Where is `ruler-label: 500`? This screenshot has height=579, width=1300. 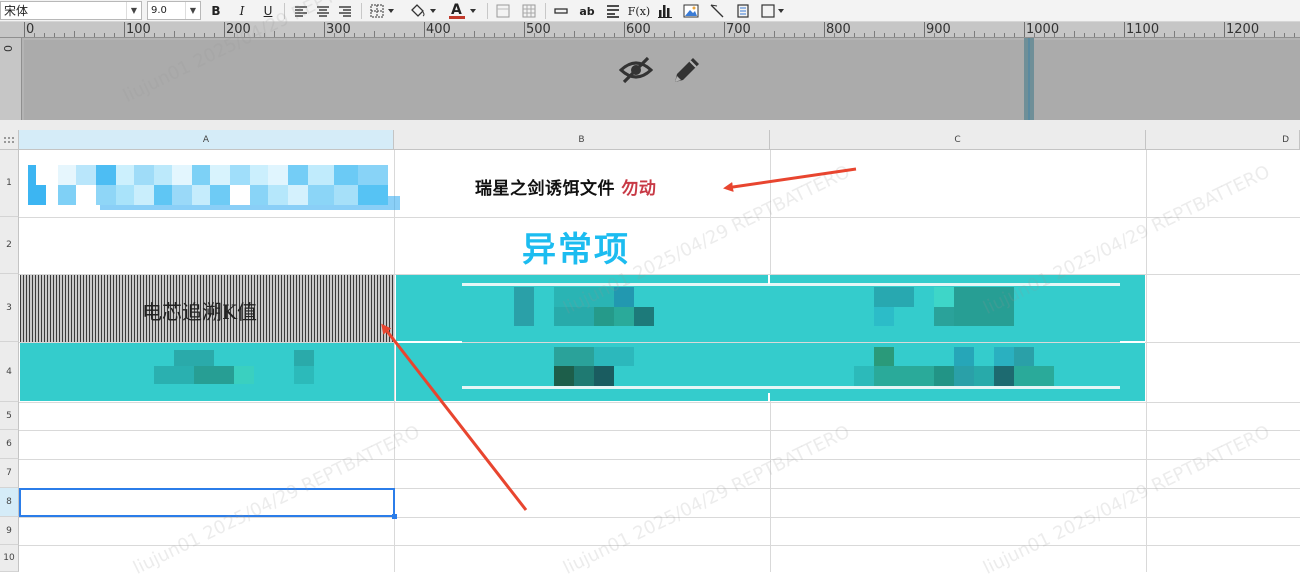 ruler-label: 500 is located at coordinates (538, 29).